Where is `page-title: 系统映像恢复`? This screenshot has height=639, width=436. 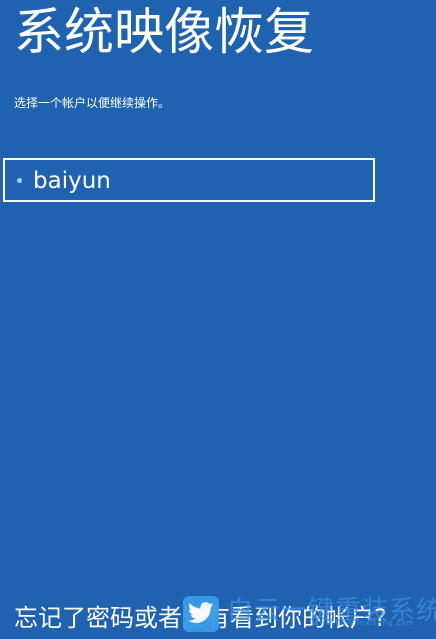 page-title: 系统映像恢复 is located at coordinates (164, 32).